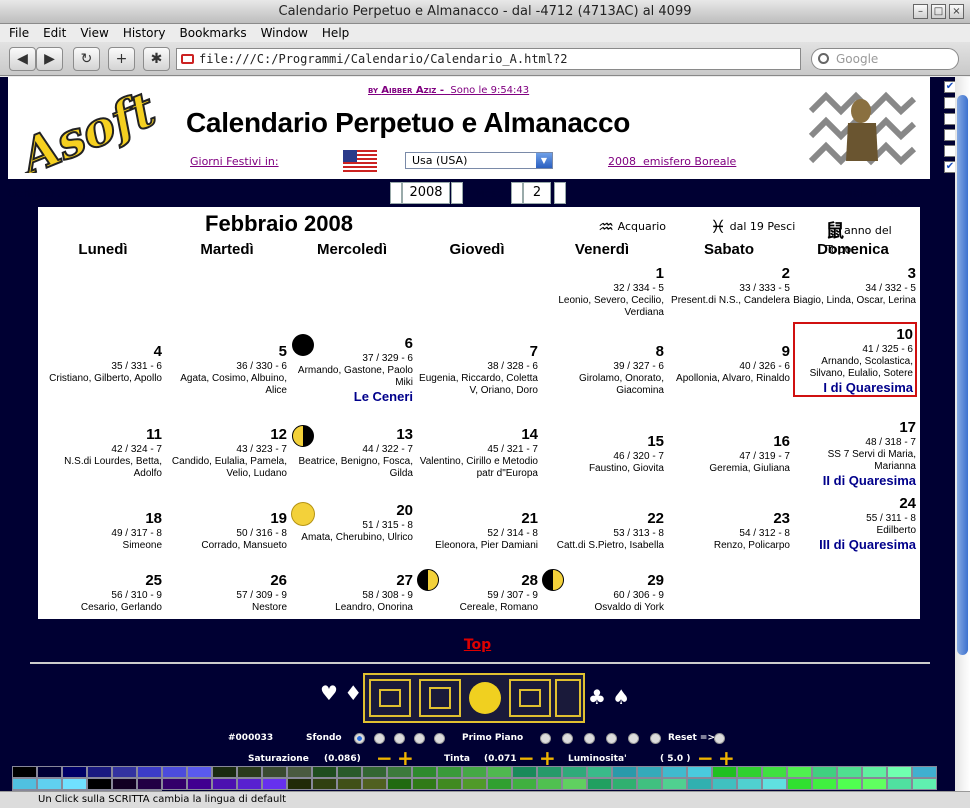 The image size is (970, 808). I want to click on day-cell-26: 26 57 / 309 - 9 Nestore, so click(225, 593).